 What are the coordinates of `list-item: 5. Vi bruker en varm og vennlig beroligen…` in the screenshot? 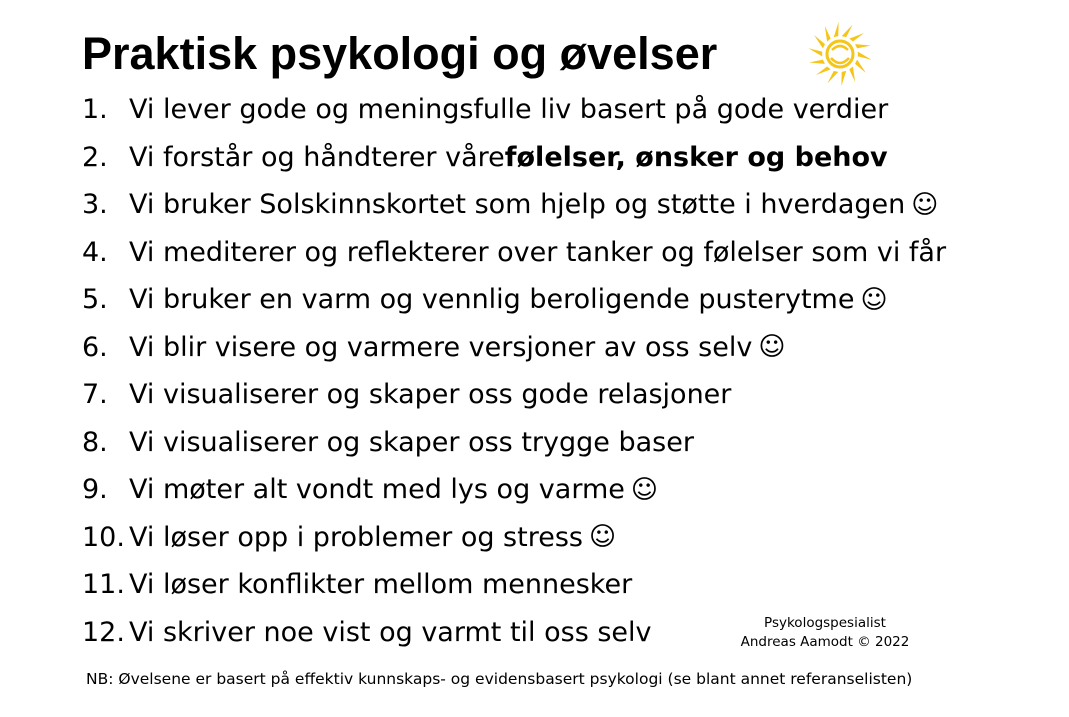 It's located at (514, 300).